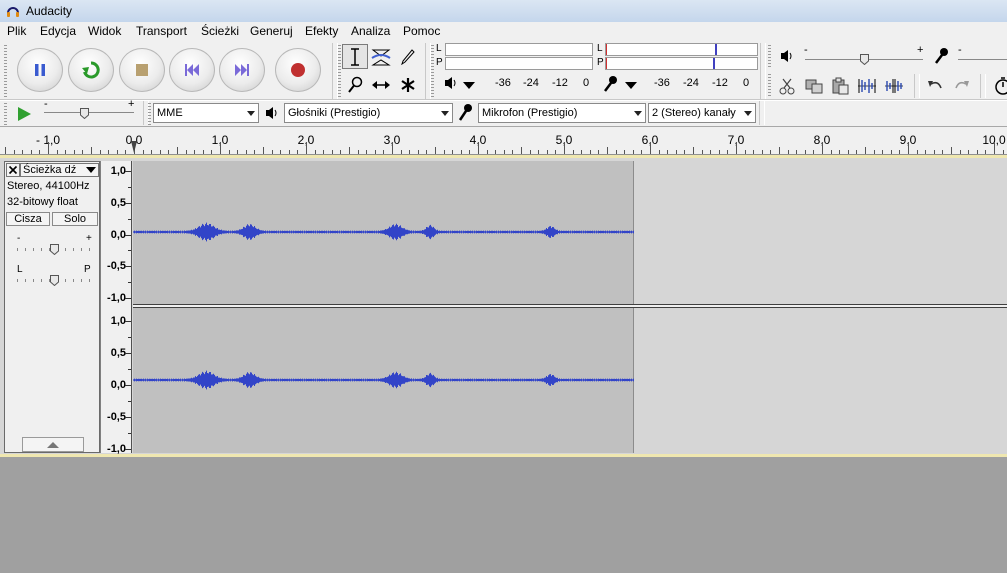  What do you see at coordinates (840, 86) in the screenshot?
I see `paste-button` at bounding box center [840, 86].